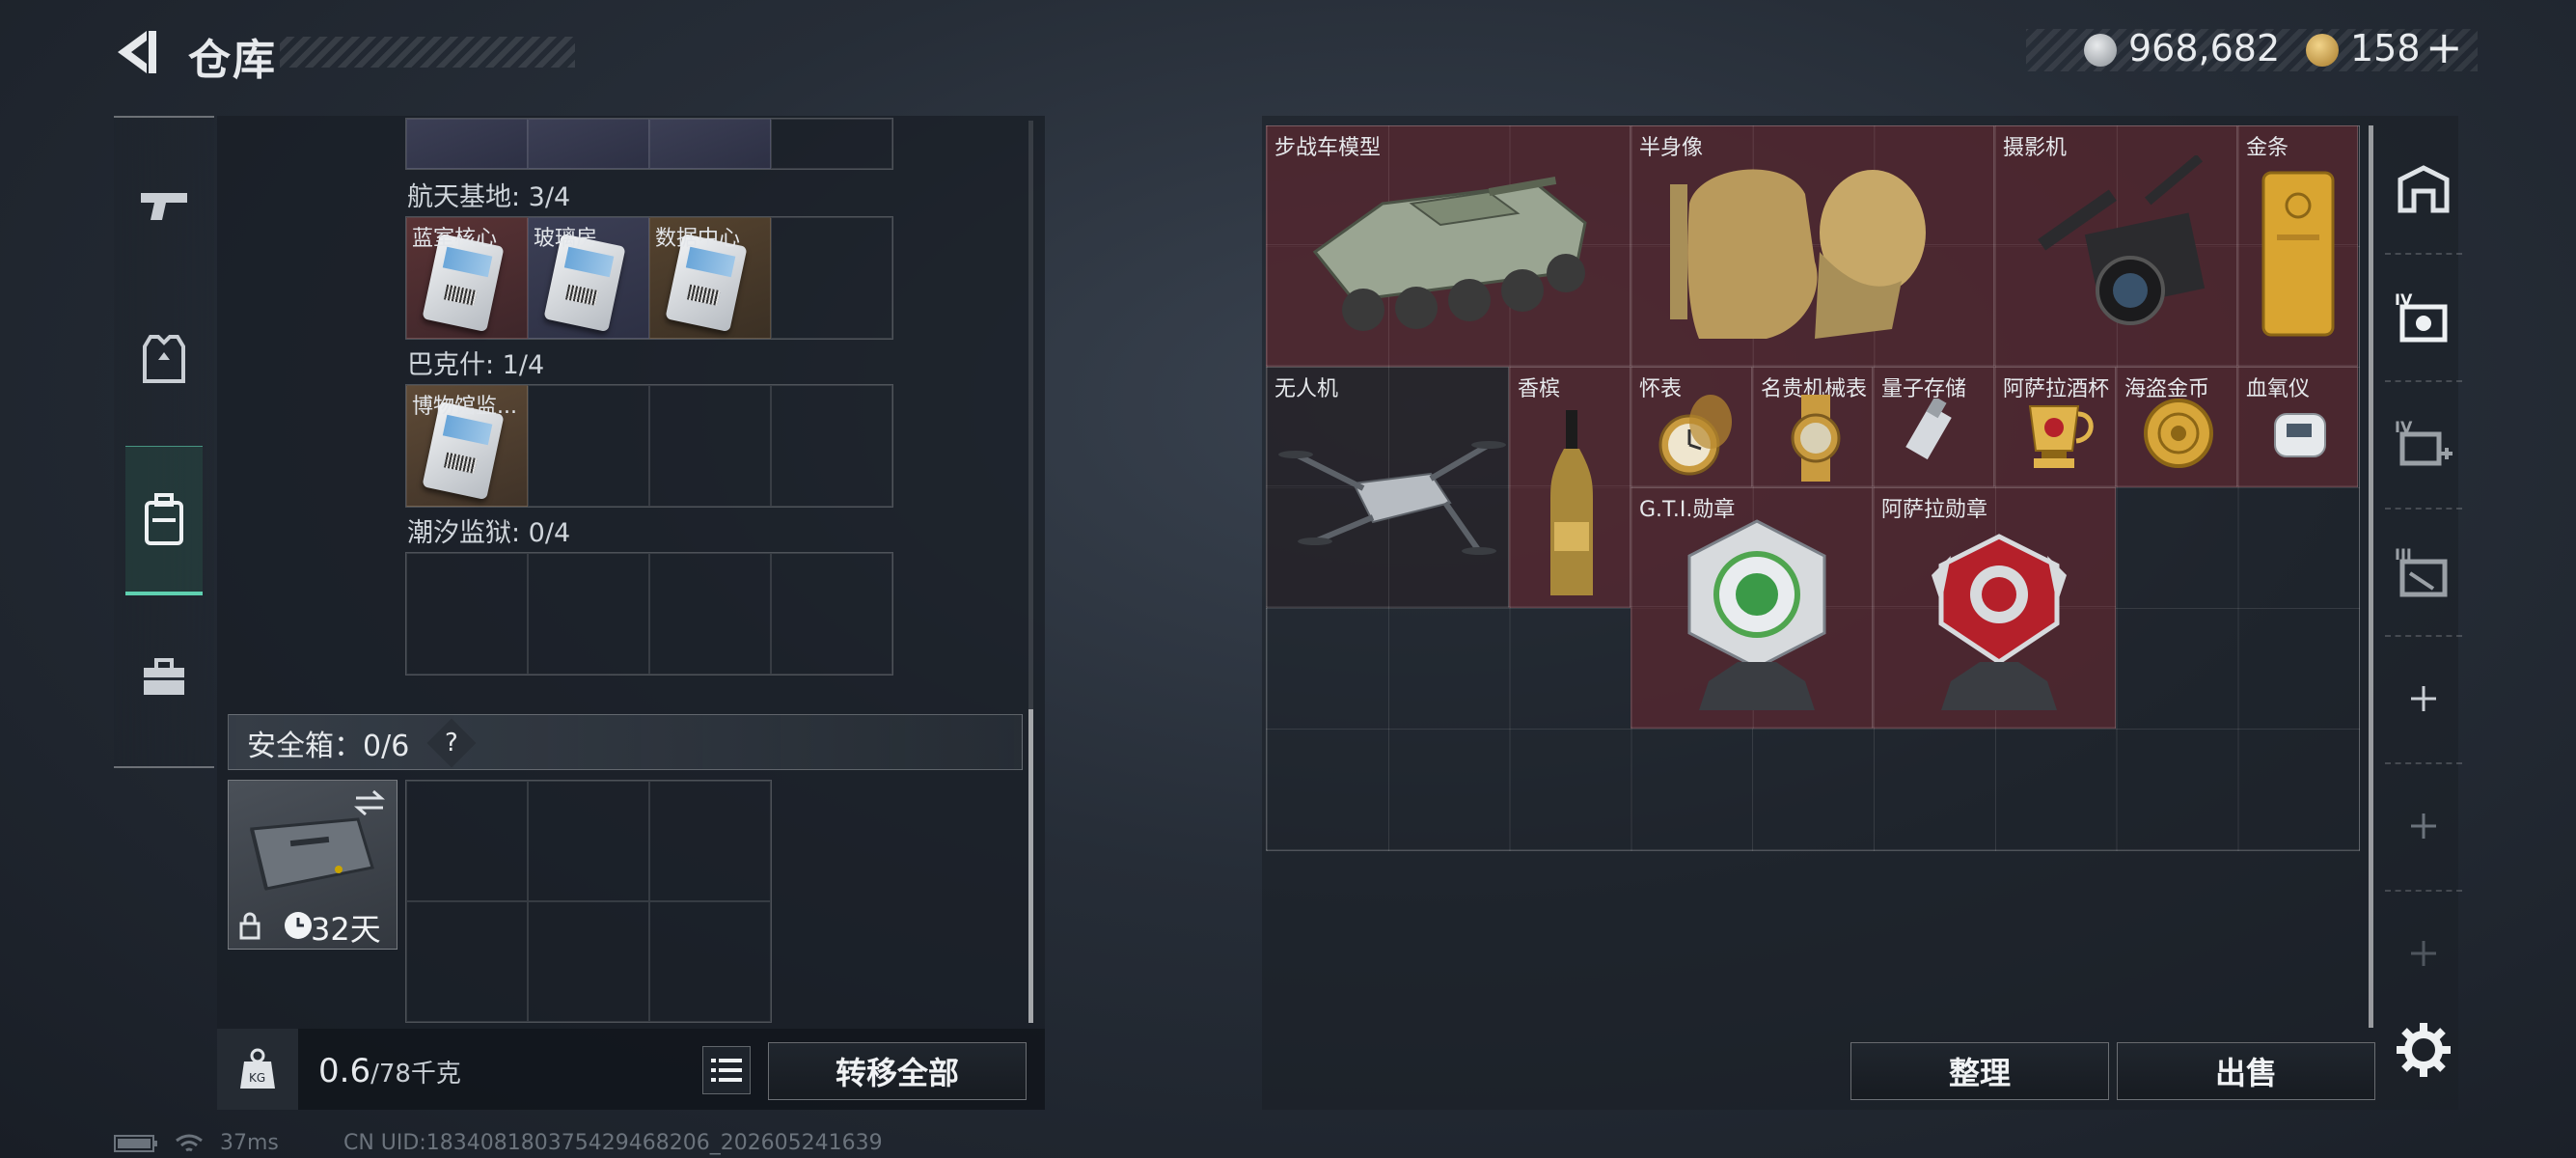  Describe the element at coordinates (257, 1078) in the screenshot. I see `svg-text: KG` at that location.